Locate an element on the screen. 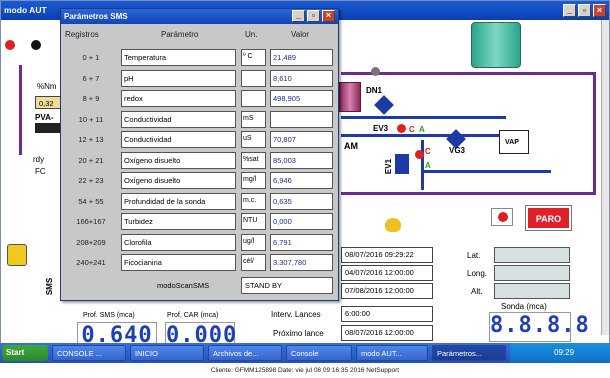 Image resolution: width=610 pixels, height=378 pixels. row-value: 0,635 is located at coordinates (301, 201).